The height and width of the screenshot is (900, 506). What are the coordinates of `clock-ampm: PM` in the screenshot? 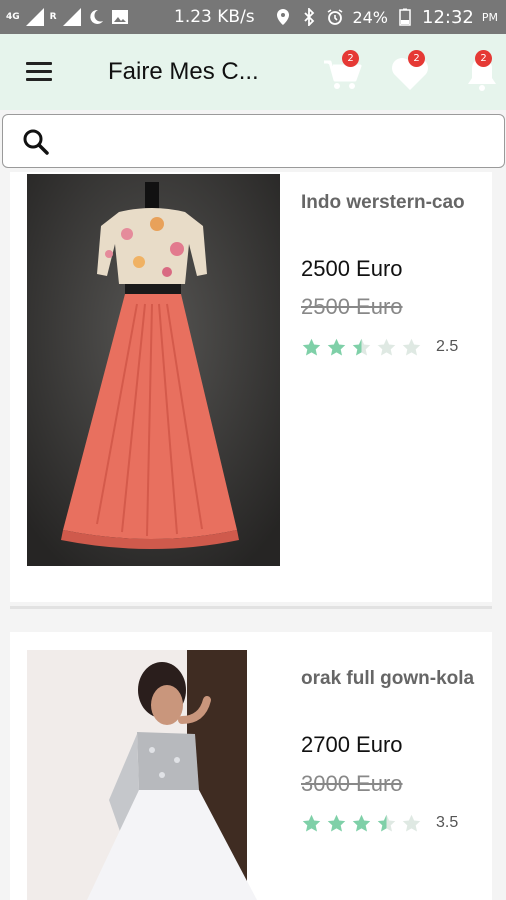 It's located at (489, 17).